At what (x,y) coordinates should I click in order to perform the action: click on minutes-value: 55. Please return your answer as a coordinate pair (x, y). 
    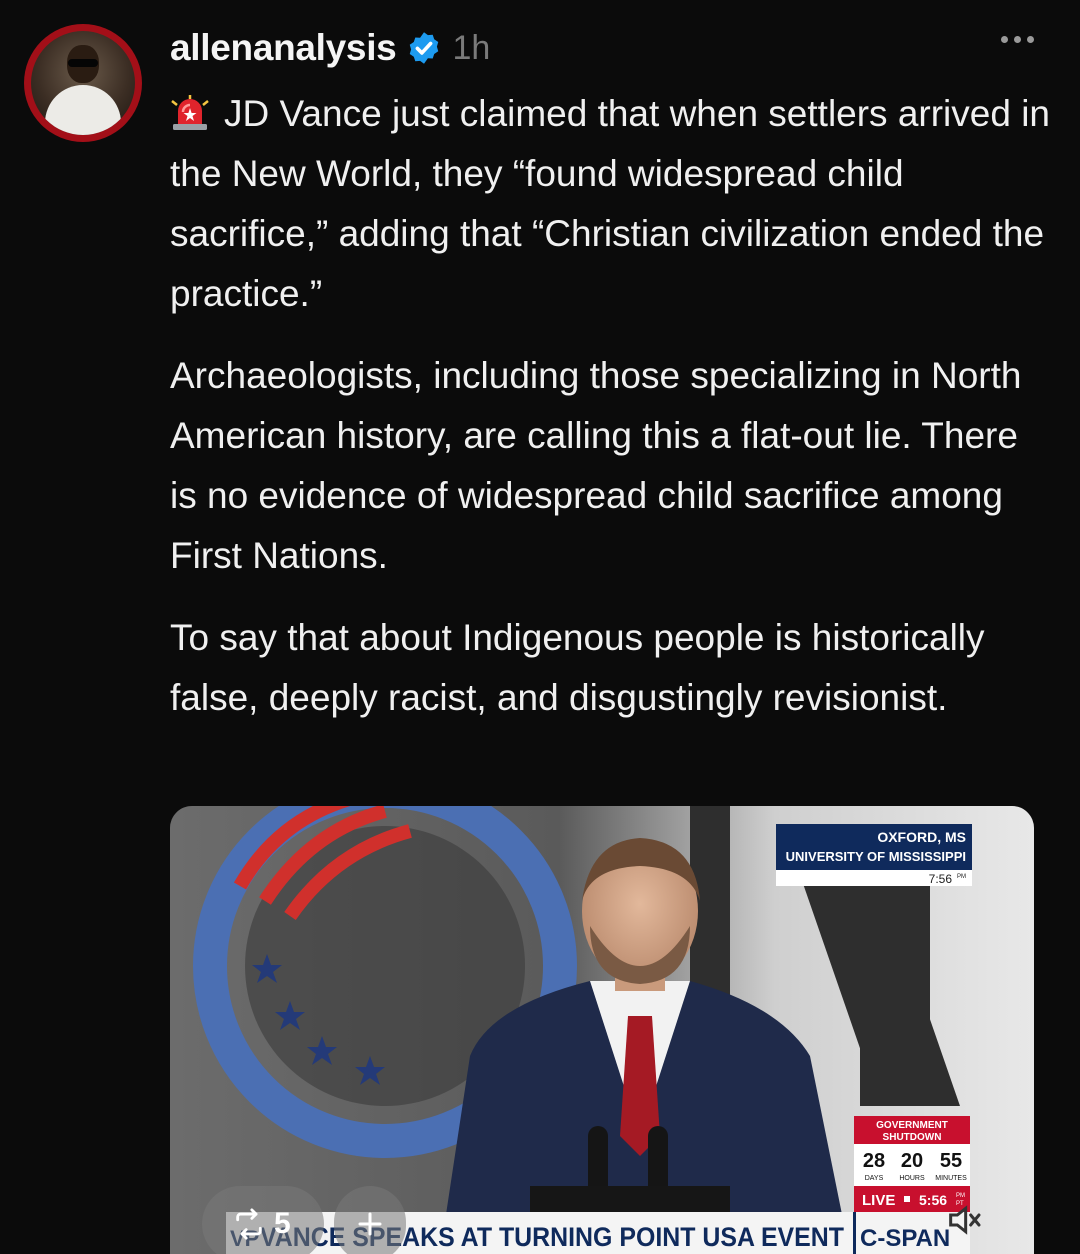
    Looking at the image, I should click on (951, 1161).